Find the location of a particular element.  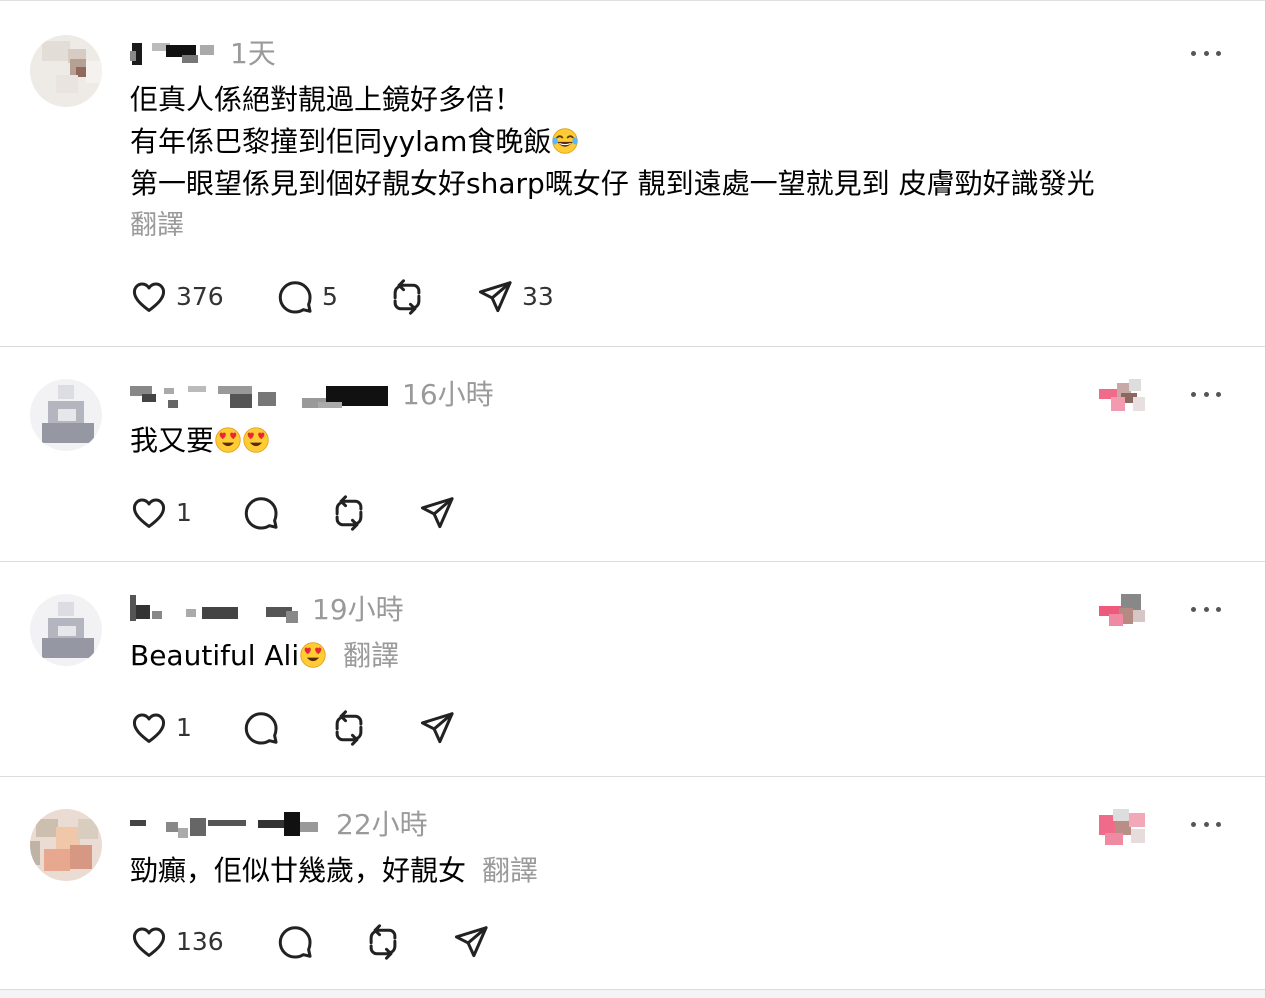

reply-button: 5 is located at coordinates (332, 297).